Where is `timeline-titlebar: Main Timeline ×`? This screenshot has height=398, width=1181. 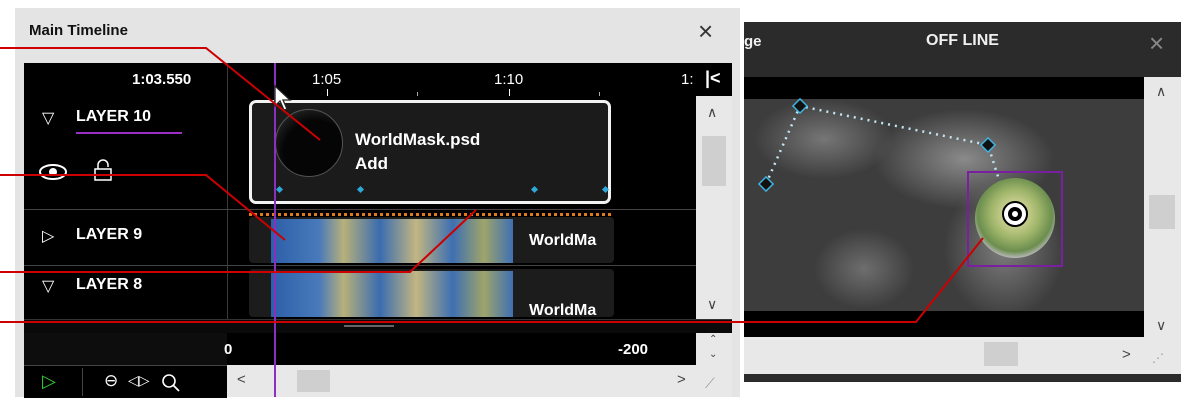
timeline-titlebar: Main Timeline × is located at coordinates (377, 34).